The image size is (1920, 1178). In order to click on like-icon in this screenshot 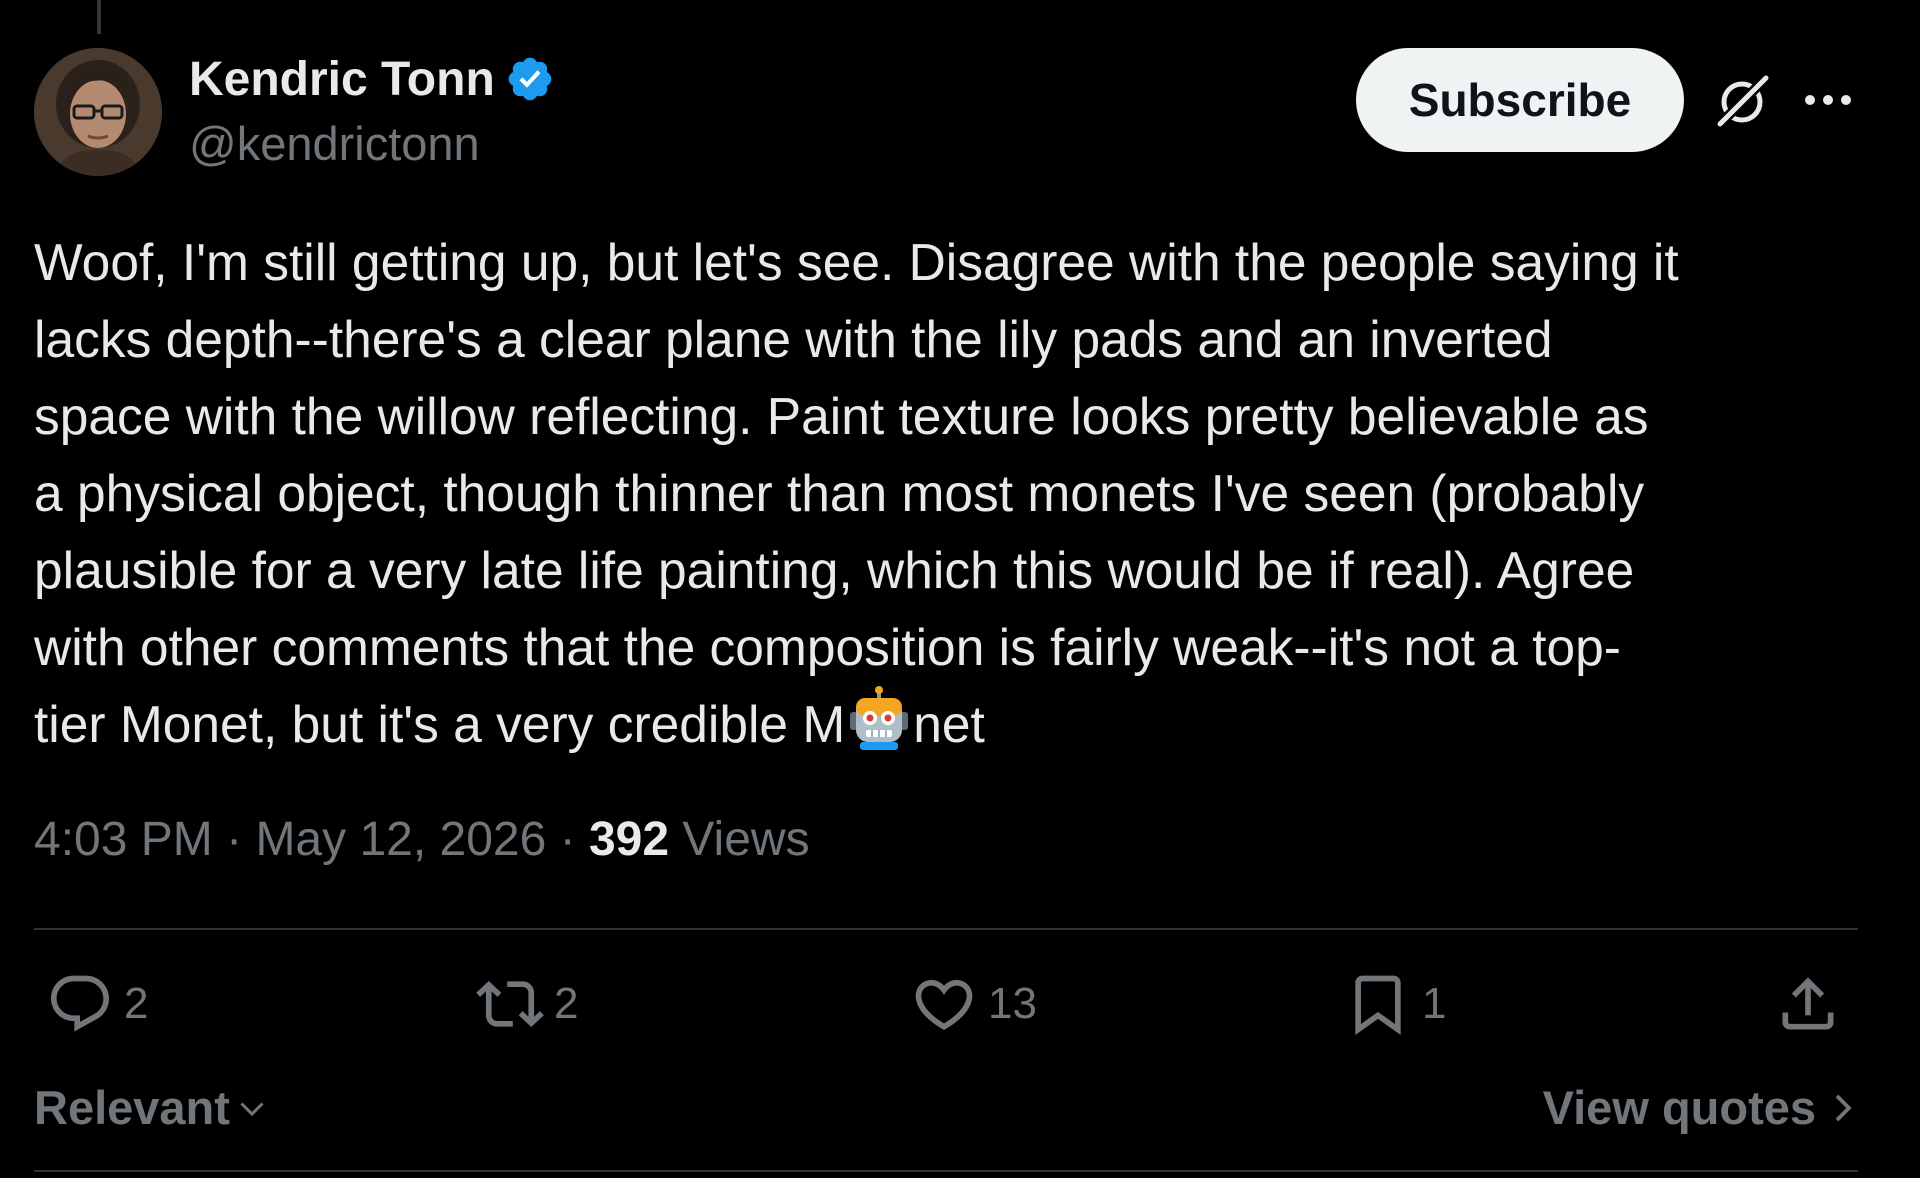, I will do `click(944, 1004)`.